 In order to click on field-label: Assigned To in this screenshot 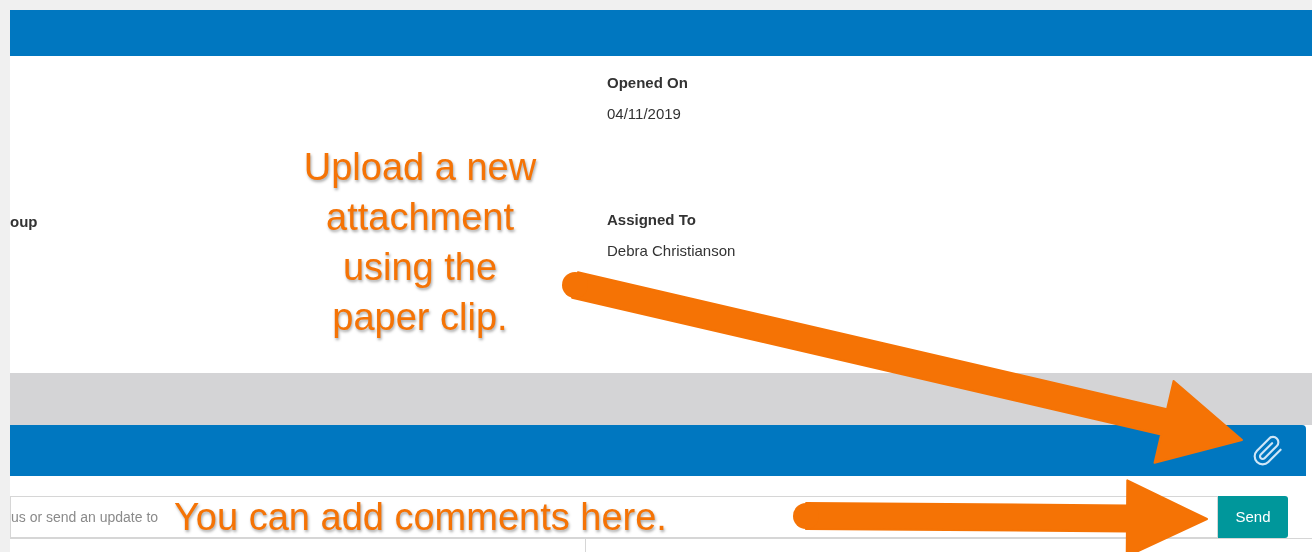, I will do `click(652, 220)`.